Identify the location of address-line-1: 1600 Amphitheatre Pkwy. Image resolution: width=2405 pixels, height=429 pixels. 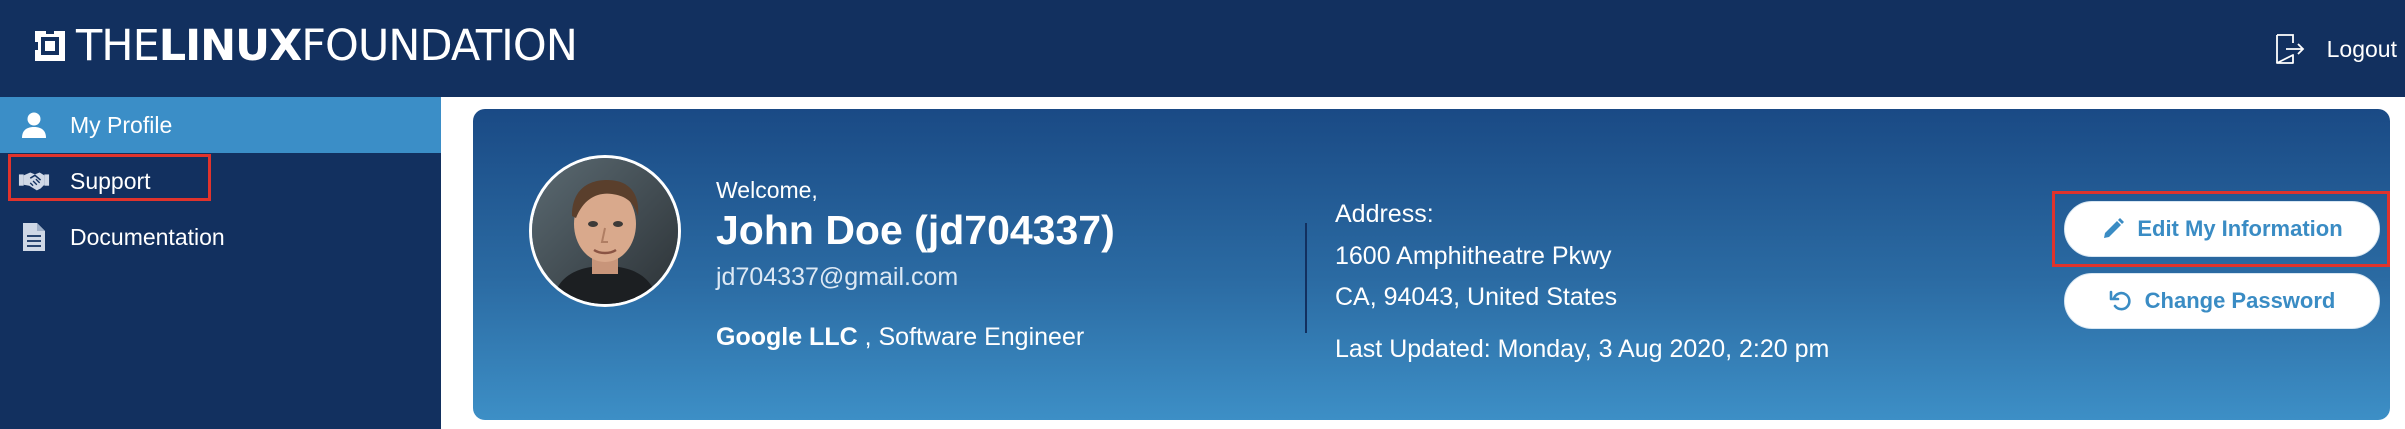
(1473, 256).